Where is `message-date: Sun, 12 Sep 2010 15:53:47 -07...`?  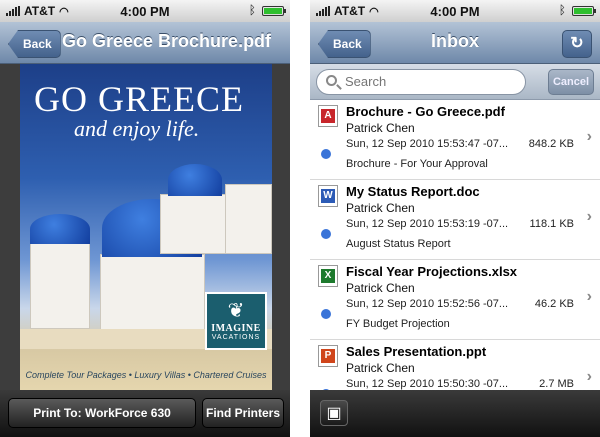
message-date: Sun, 12 Sep 2010 15:53:47 -07... is located at coordinates (427, 144).